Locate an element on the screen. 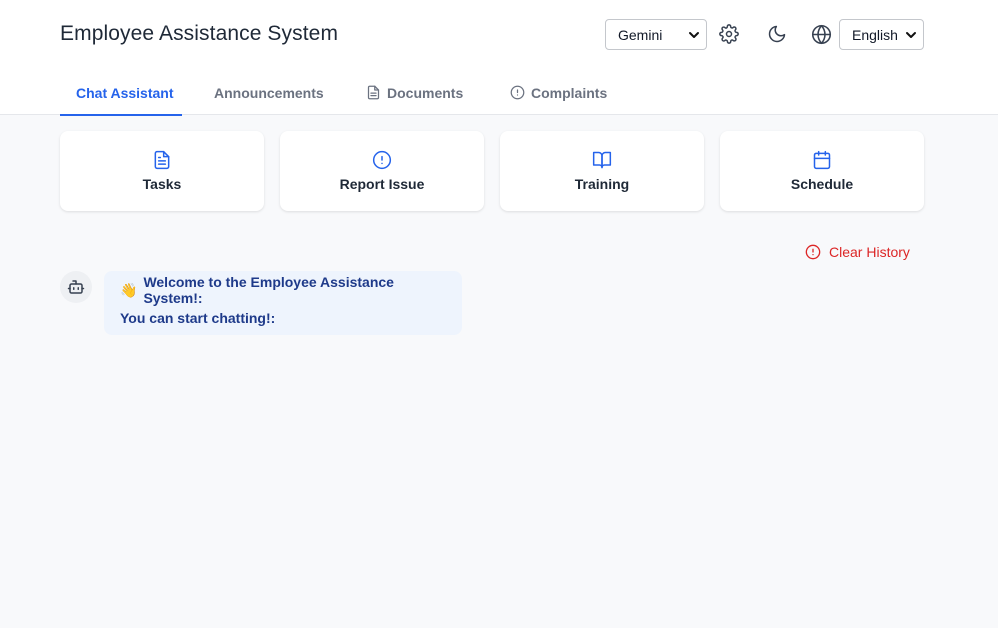 Image resolution: width=998 pixels, height=628 pixels. globe-icon is located at coordinates (821, 34).